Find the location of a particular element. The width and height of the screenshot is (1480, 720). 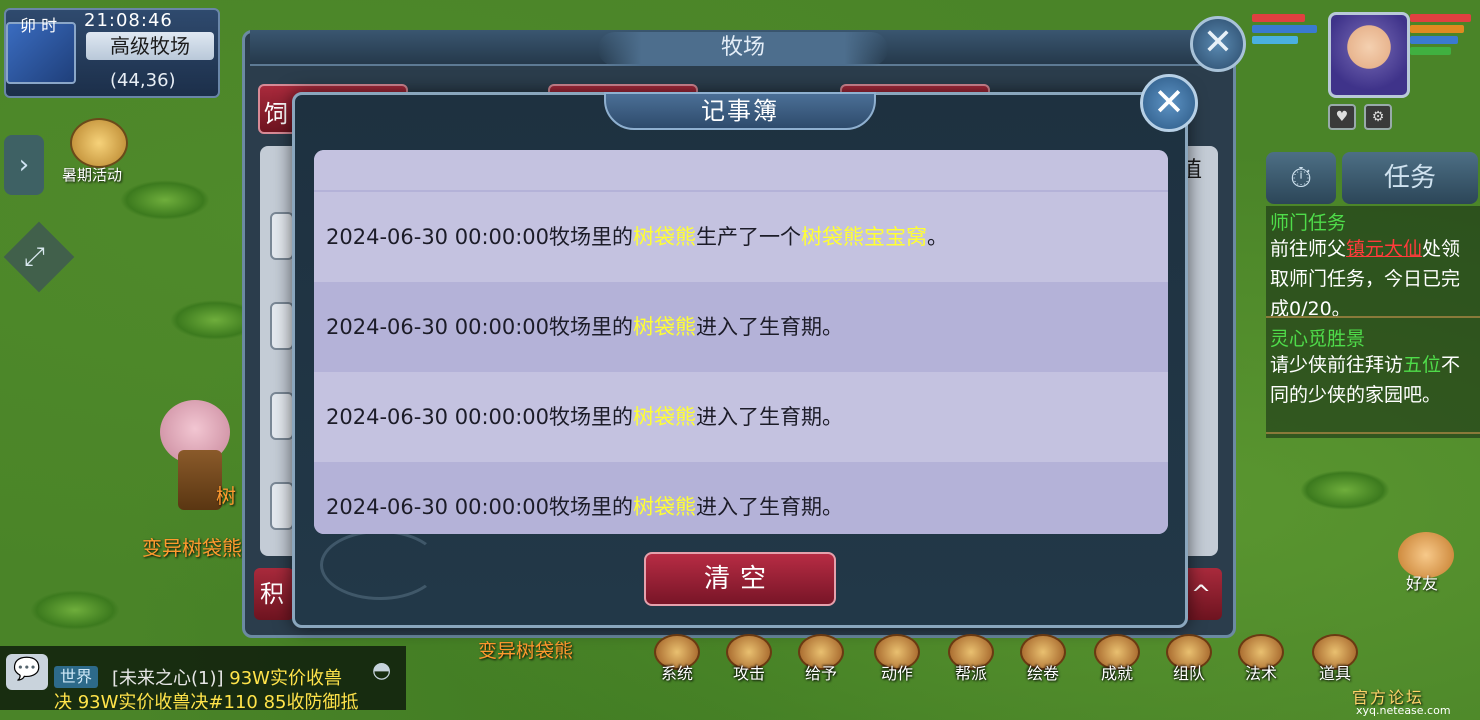

achievement-button: 成就 is located at coordinates (1117, 658).